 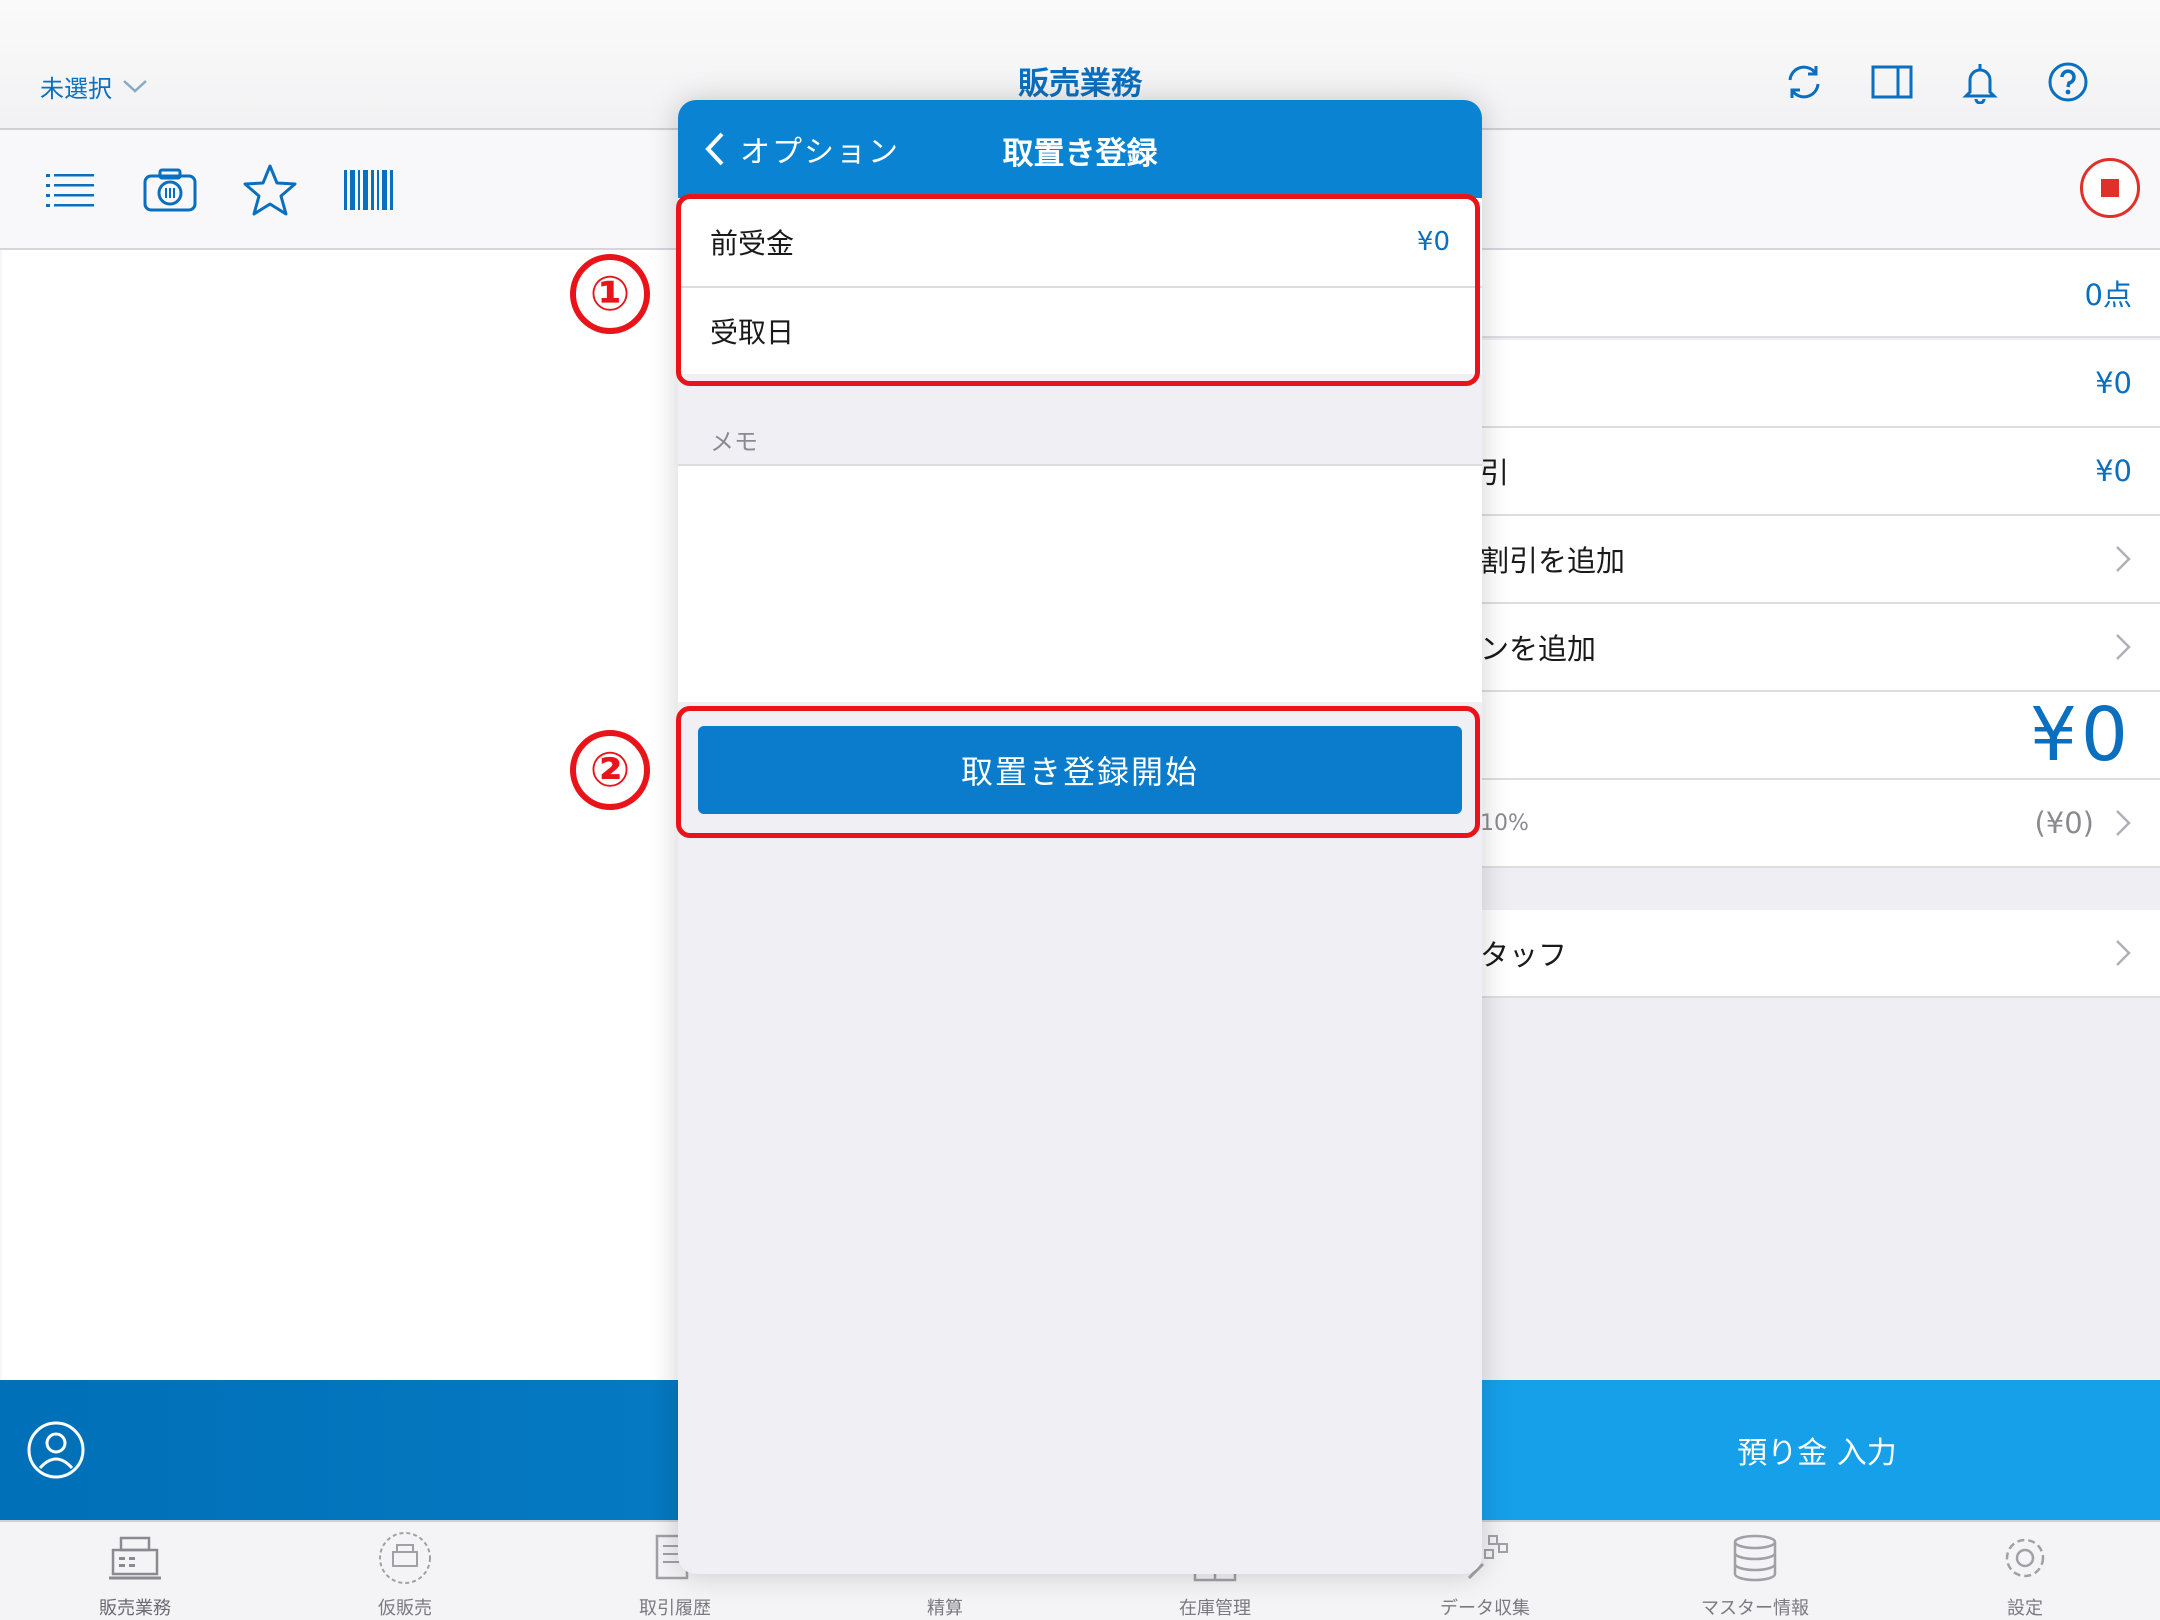 I want to click on help-icon, so click(x=2068, y=82).